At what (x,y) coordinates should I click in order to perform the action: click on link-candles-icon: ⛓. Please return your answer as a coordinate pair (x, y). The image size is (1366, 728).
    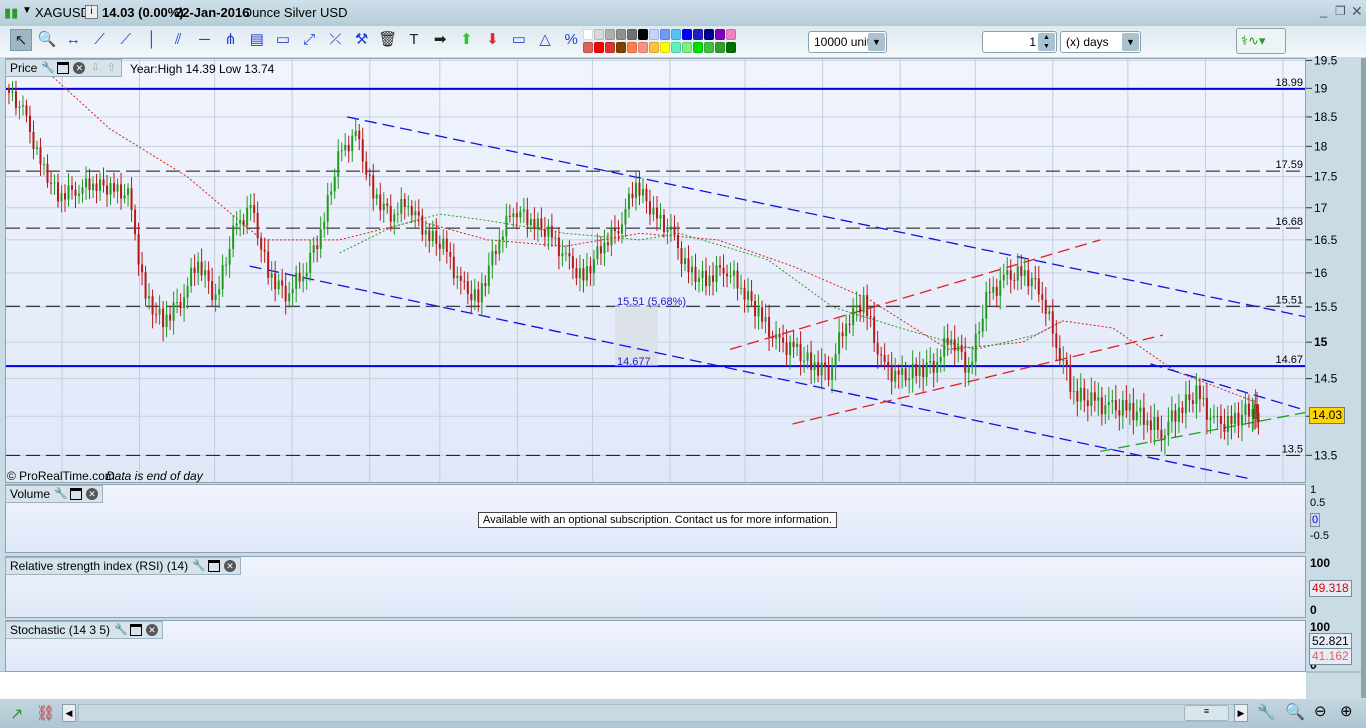
    Looking at the image, I should click on (45, 713).